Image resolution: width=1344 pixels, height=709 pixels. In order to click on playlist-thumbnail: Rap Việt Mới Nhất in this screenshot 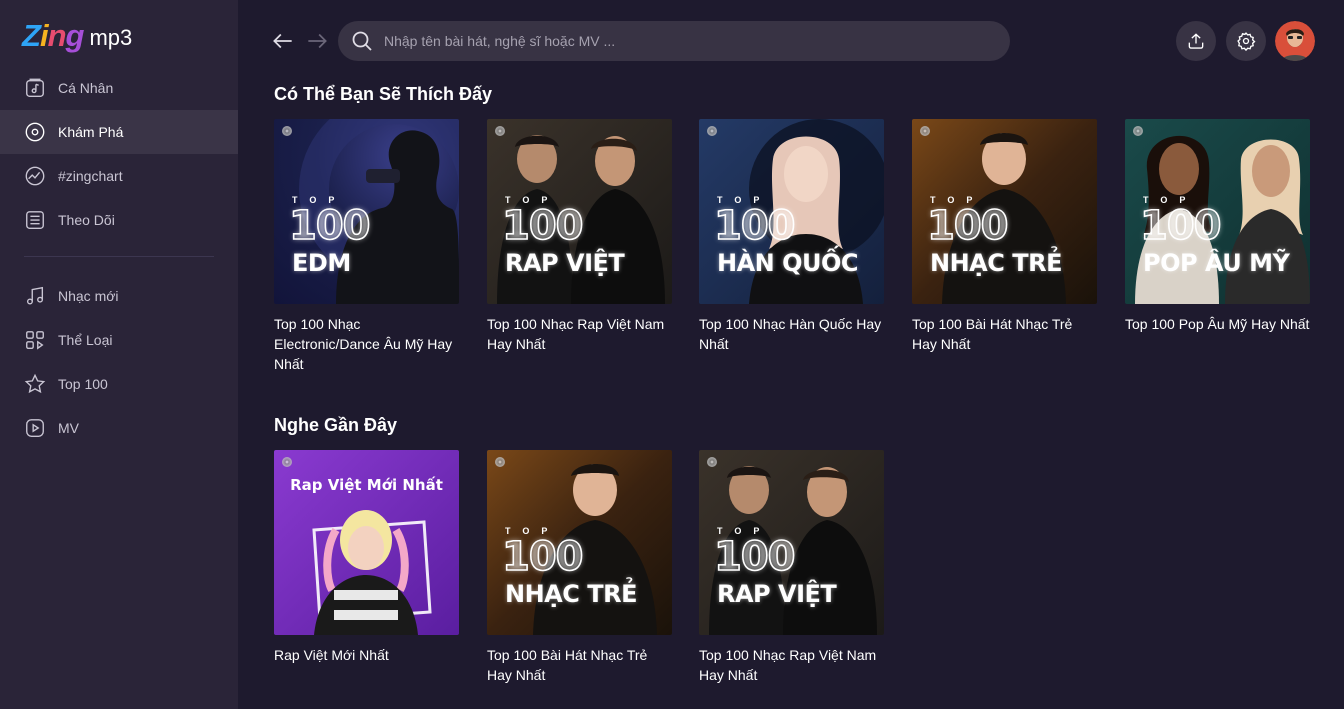, I will do `click(366, 542)`.